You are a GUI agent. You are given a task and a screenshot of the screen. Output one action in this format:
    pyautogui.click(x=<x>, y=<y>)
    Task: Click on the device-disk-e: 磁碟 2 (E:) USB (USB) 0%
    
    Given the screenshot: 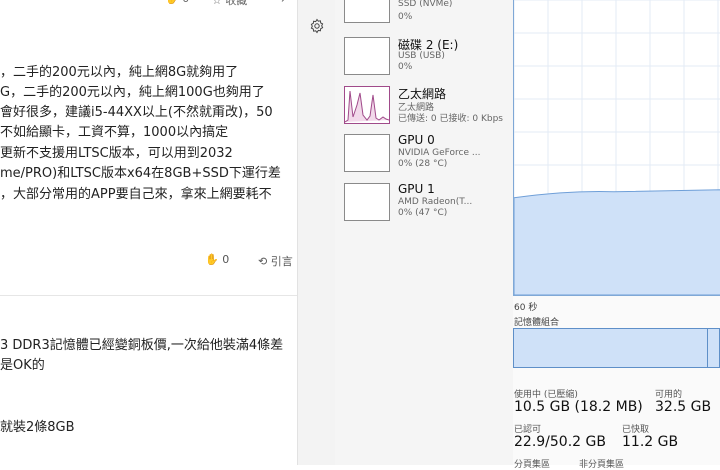 What is the action you would take?
    pyautogui.click(x=429, y=57)
    